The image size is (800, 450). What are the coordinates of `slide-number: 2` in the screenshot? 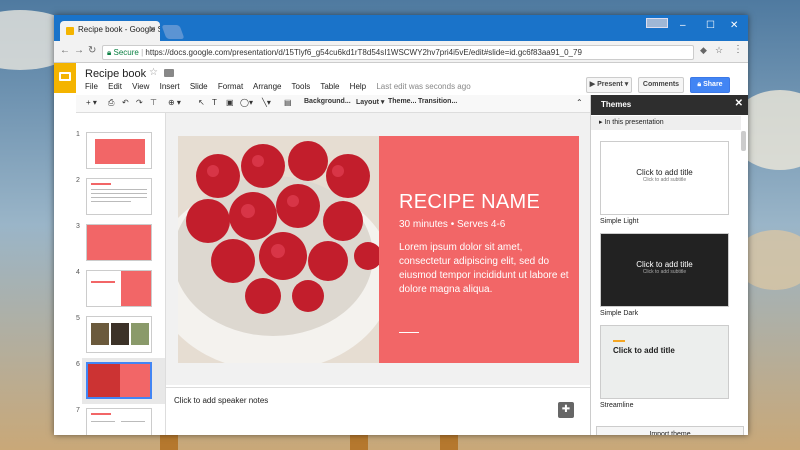 It's located at (78, 180).